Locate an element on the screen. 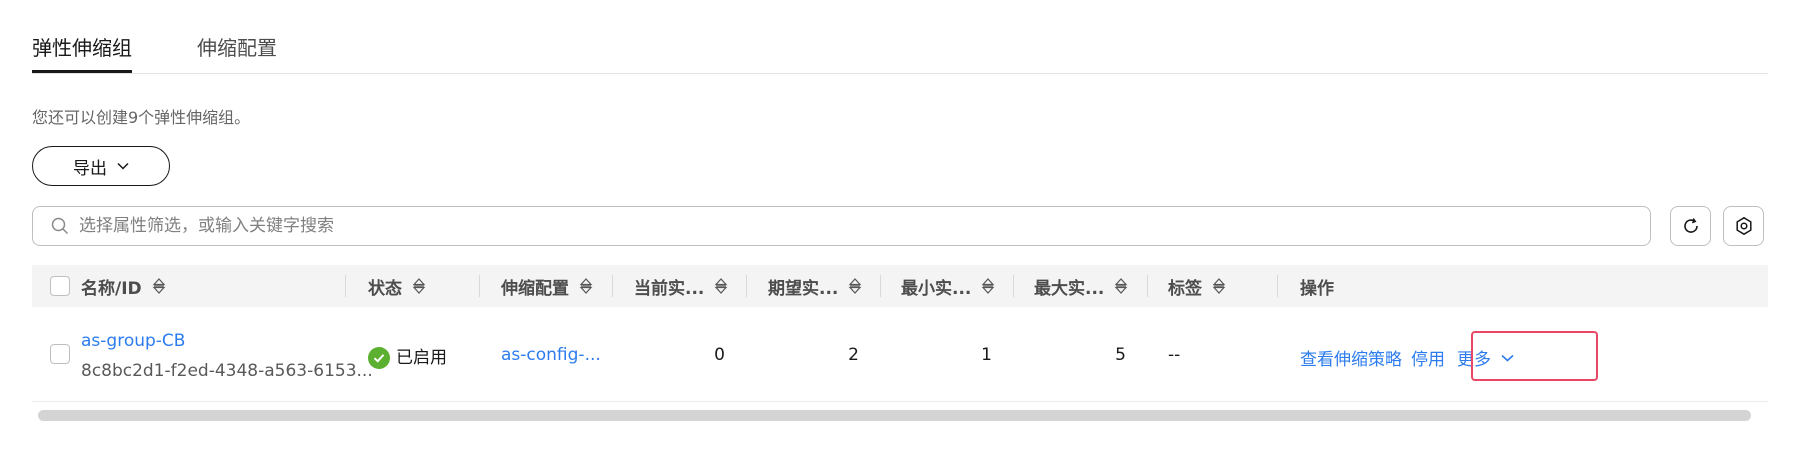 The width and height of the screenshot is (1797, 453). min-instances: 1 is located at coordinates (986, 355).